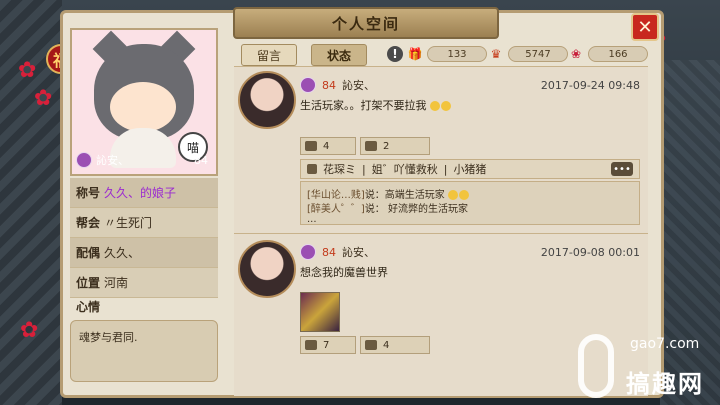 The image size is (720, 405). Describe the element at coordinates (576, 54) in the screenshot. I see `rose-icon: ❀` at that location.